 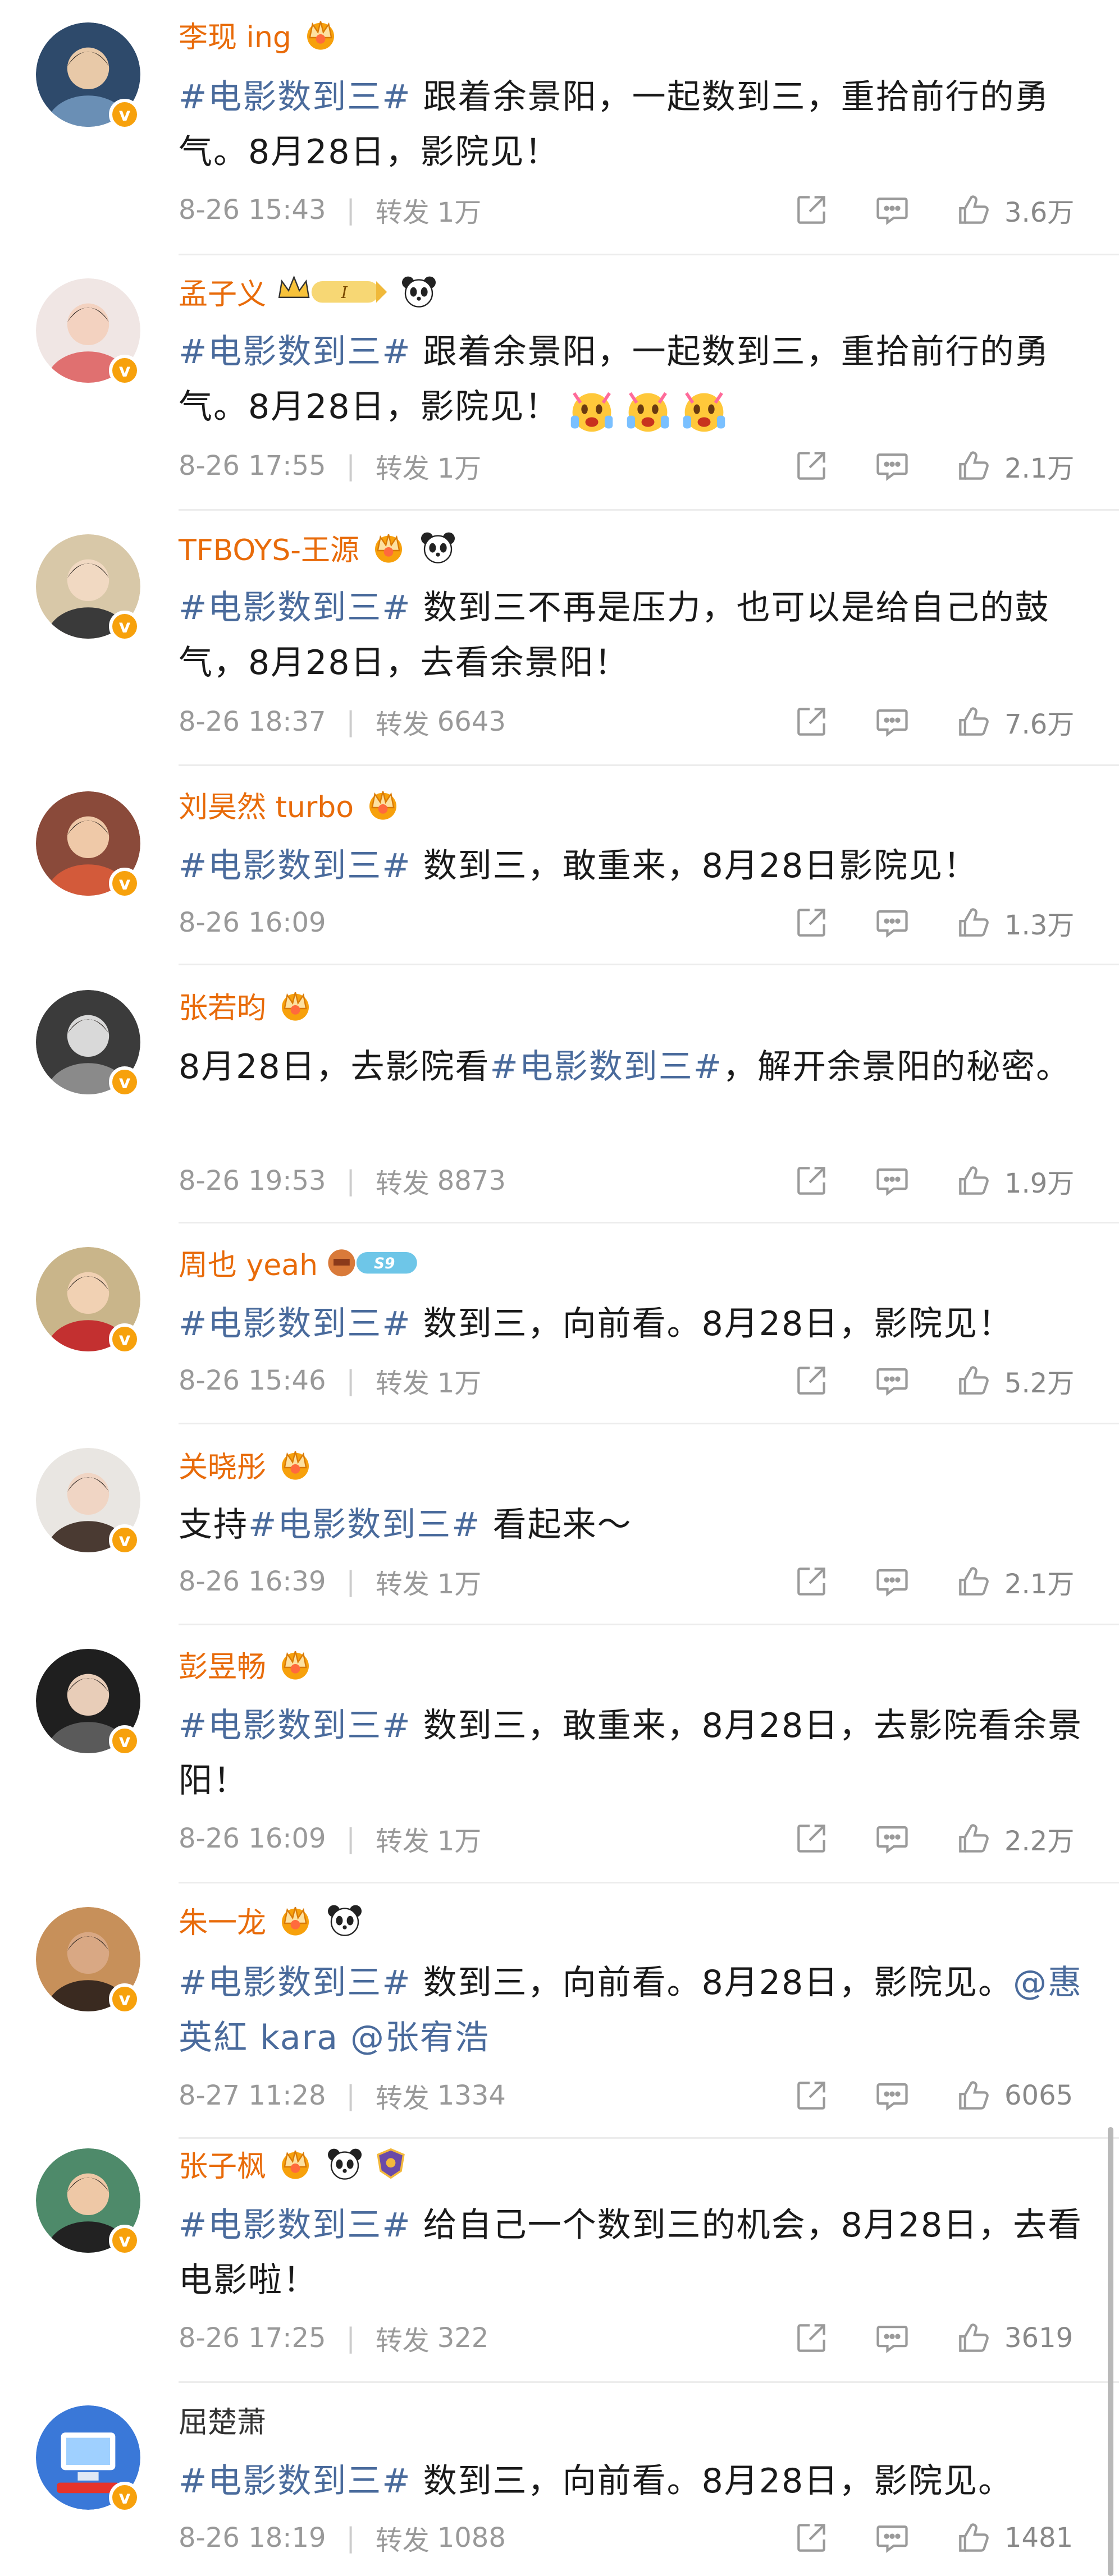 I want to click on comment-text: 8月28日，去影院看#电影数到三#，解开余景阳的秘密。, so click(x=633, y=1066).